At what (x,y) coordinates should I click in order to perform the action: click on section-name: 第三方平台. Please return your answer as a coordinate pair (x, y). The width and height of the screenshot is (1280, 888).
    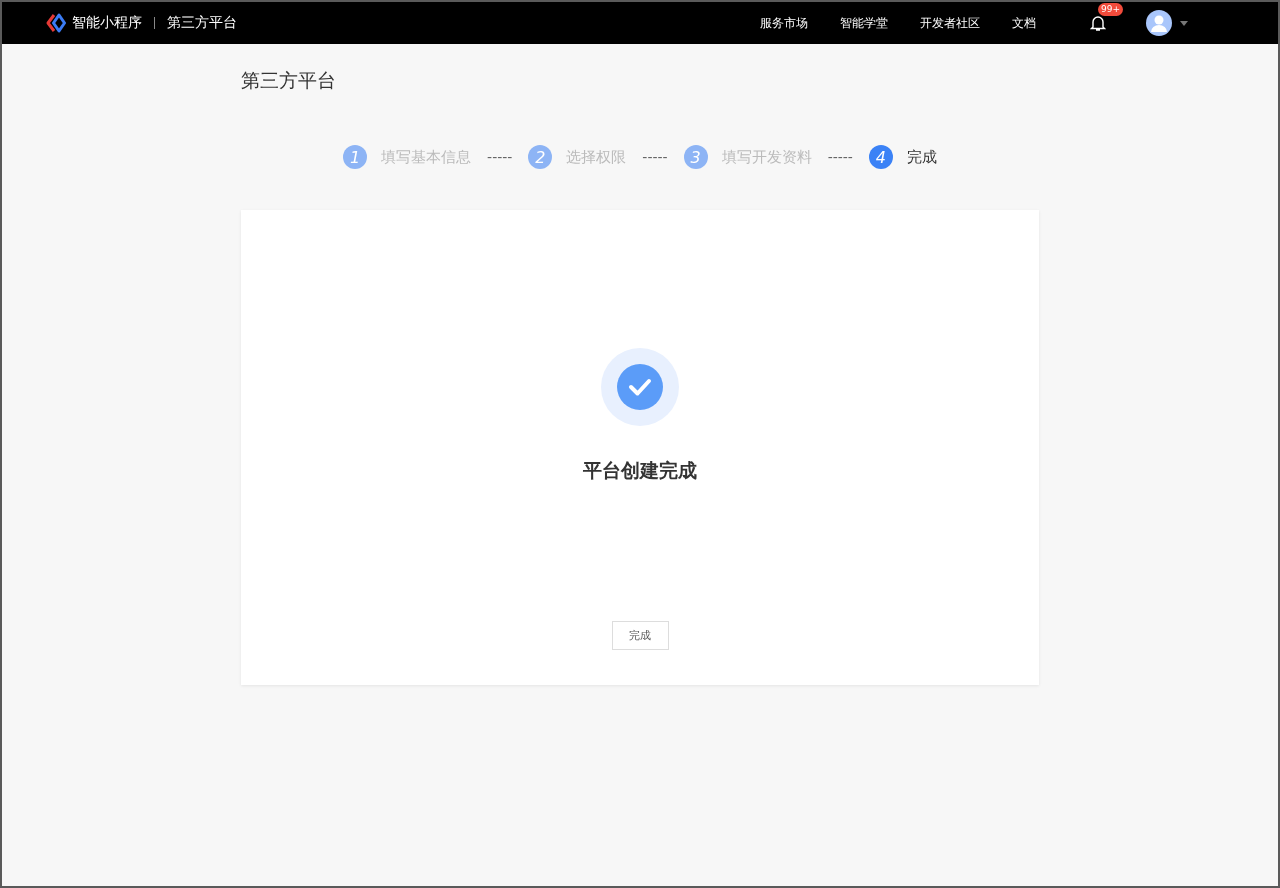
    Looking at the image, I should click on (202, 23).